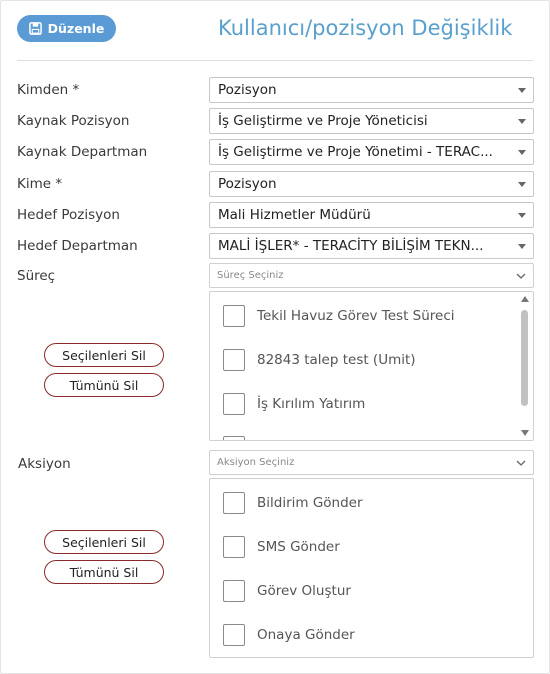  I want to click on list-item: Bildirim Gönder, so click(293, 503).